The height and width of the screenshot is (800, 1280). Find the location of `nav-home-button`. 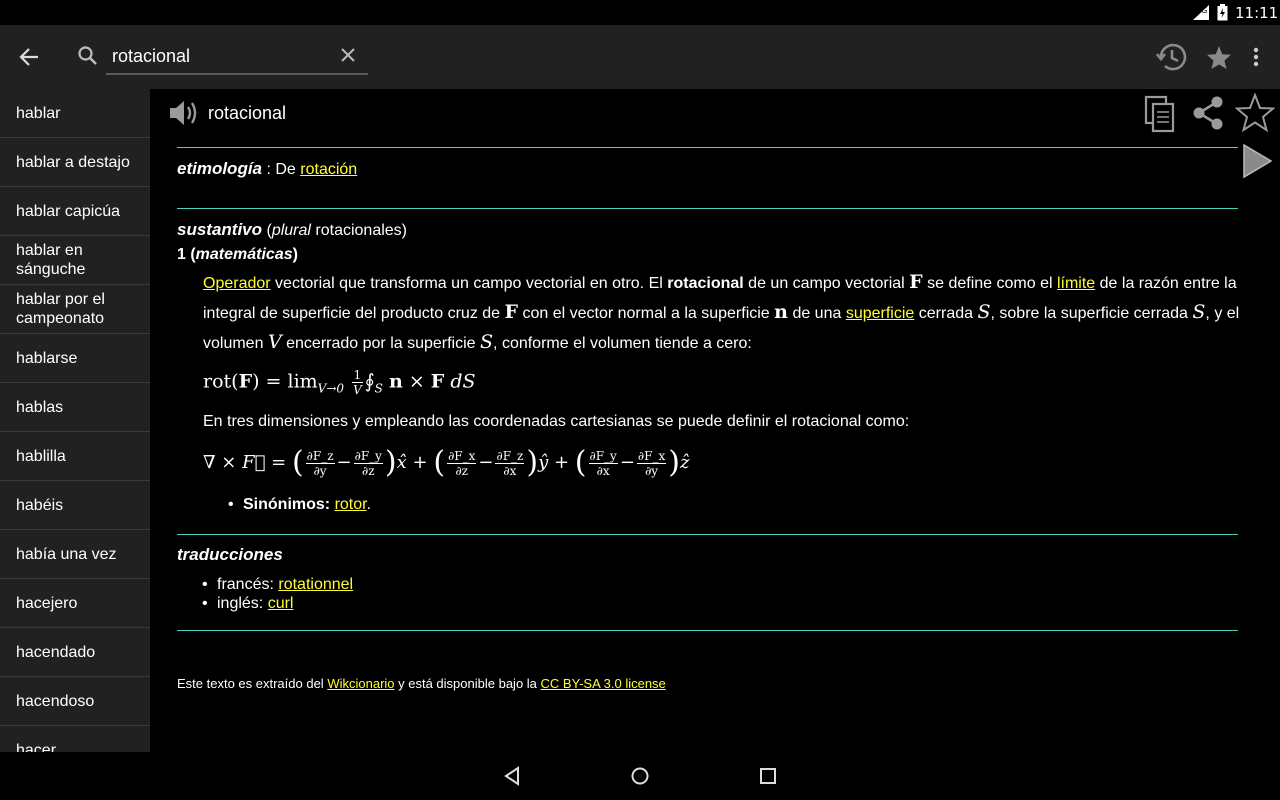

nav-home-button is located at coordinates (640, 776).